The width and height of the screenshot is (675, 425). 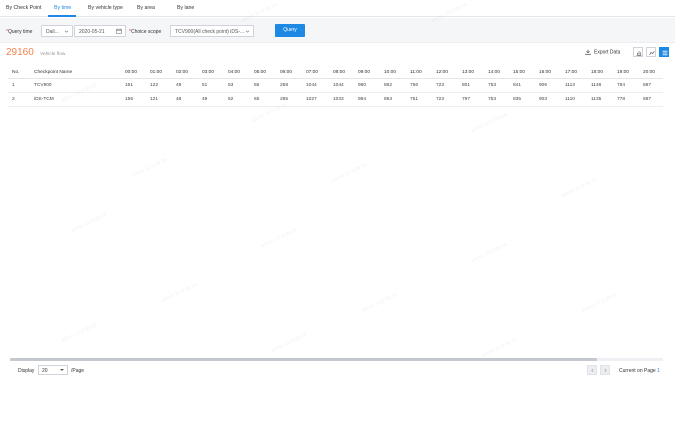 What do you see at coordinates (13, 99) in the screenshot?
I see `table-cell: 2` at bounding box center [13, 99].